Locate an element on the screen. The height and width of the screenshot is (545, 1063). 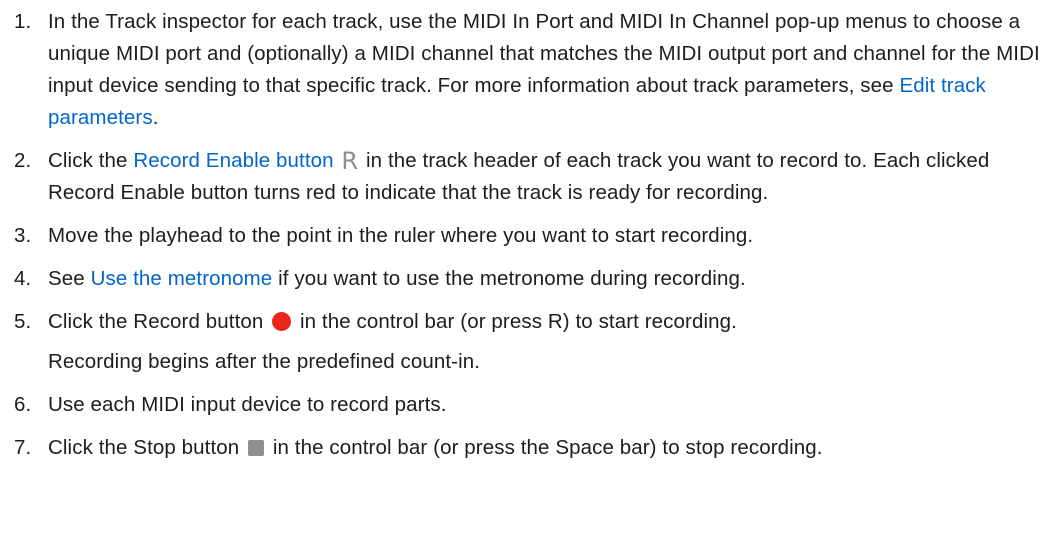
step-text-part: See is located at coordinates (69, 278).